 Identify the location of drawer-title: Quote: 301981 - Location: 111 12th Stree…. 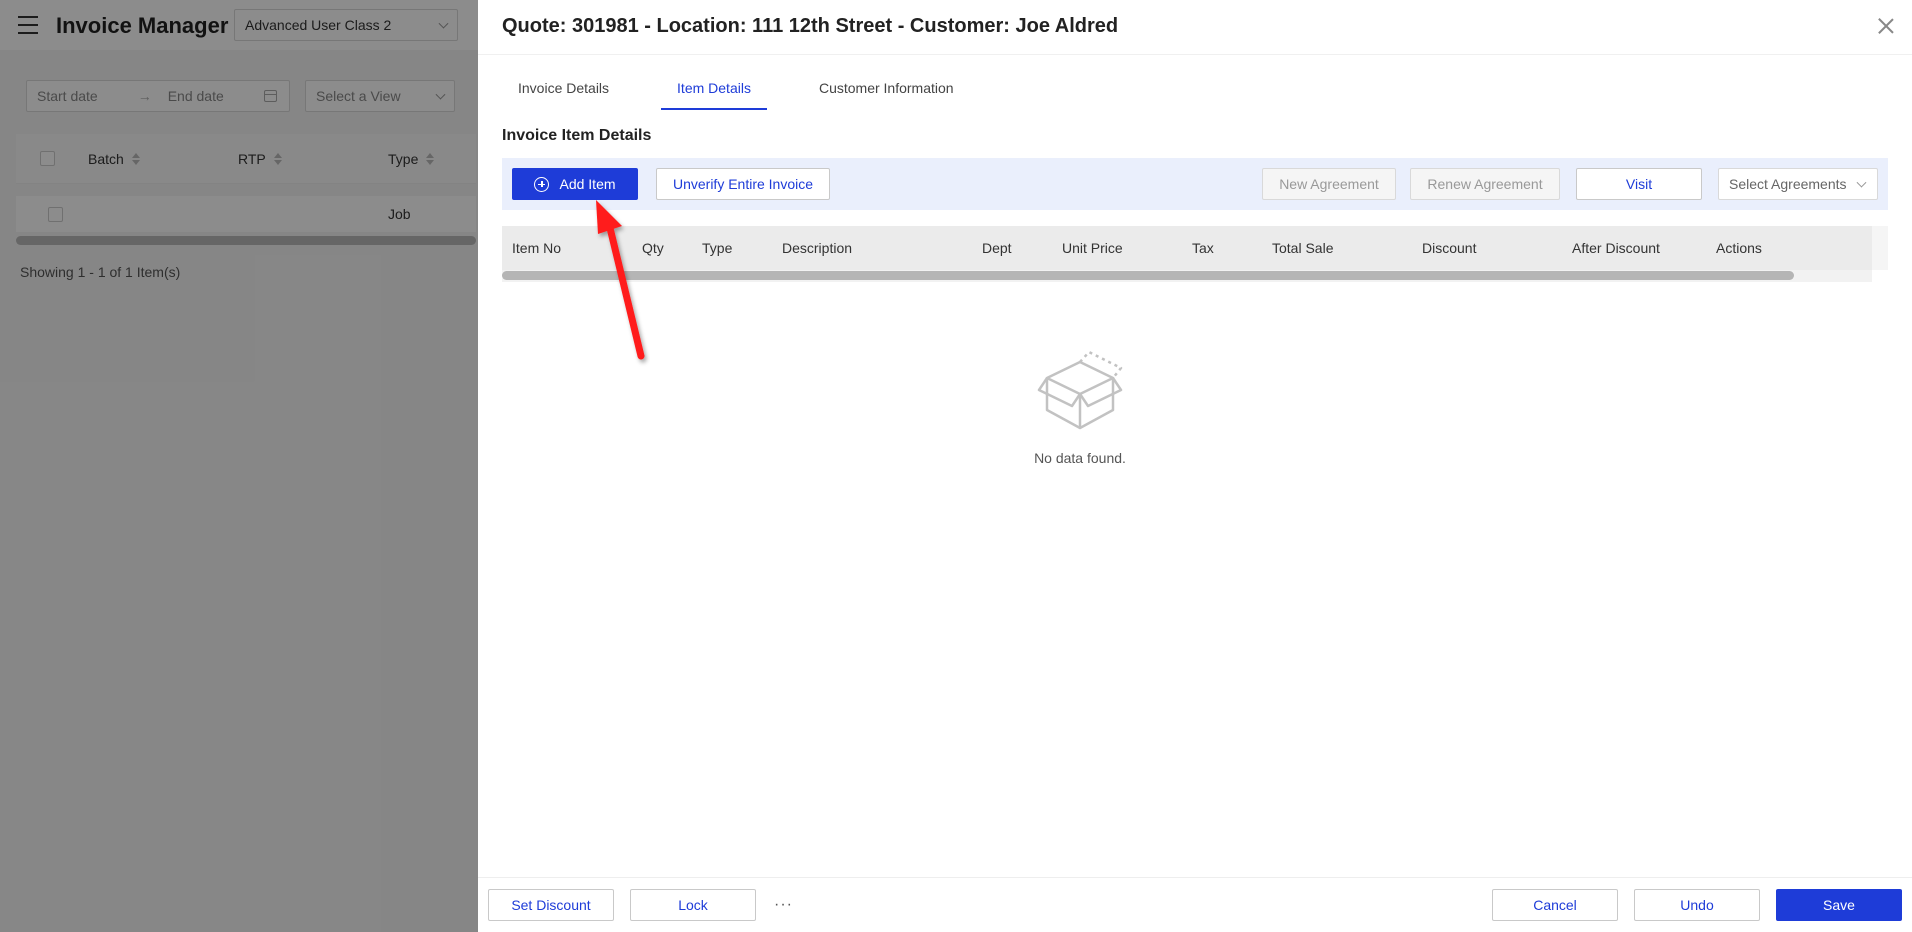
(810, 26).